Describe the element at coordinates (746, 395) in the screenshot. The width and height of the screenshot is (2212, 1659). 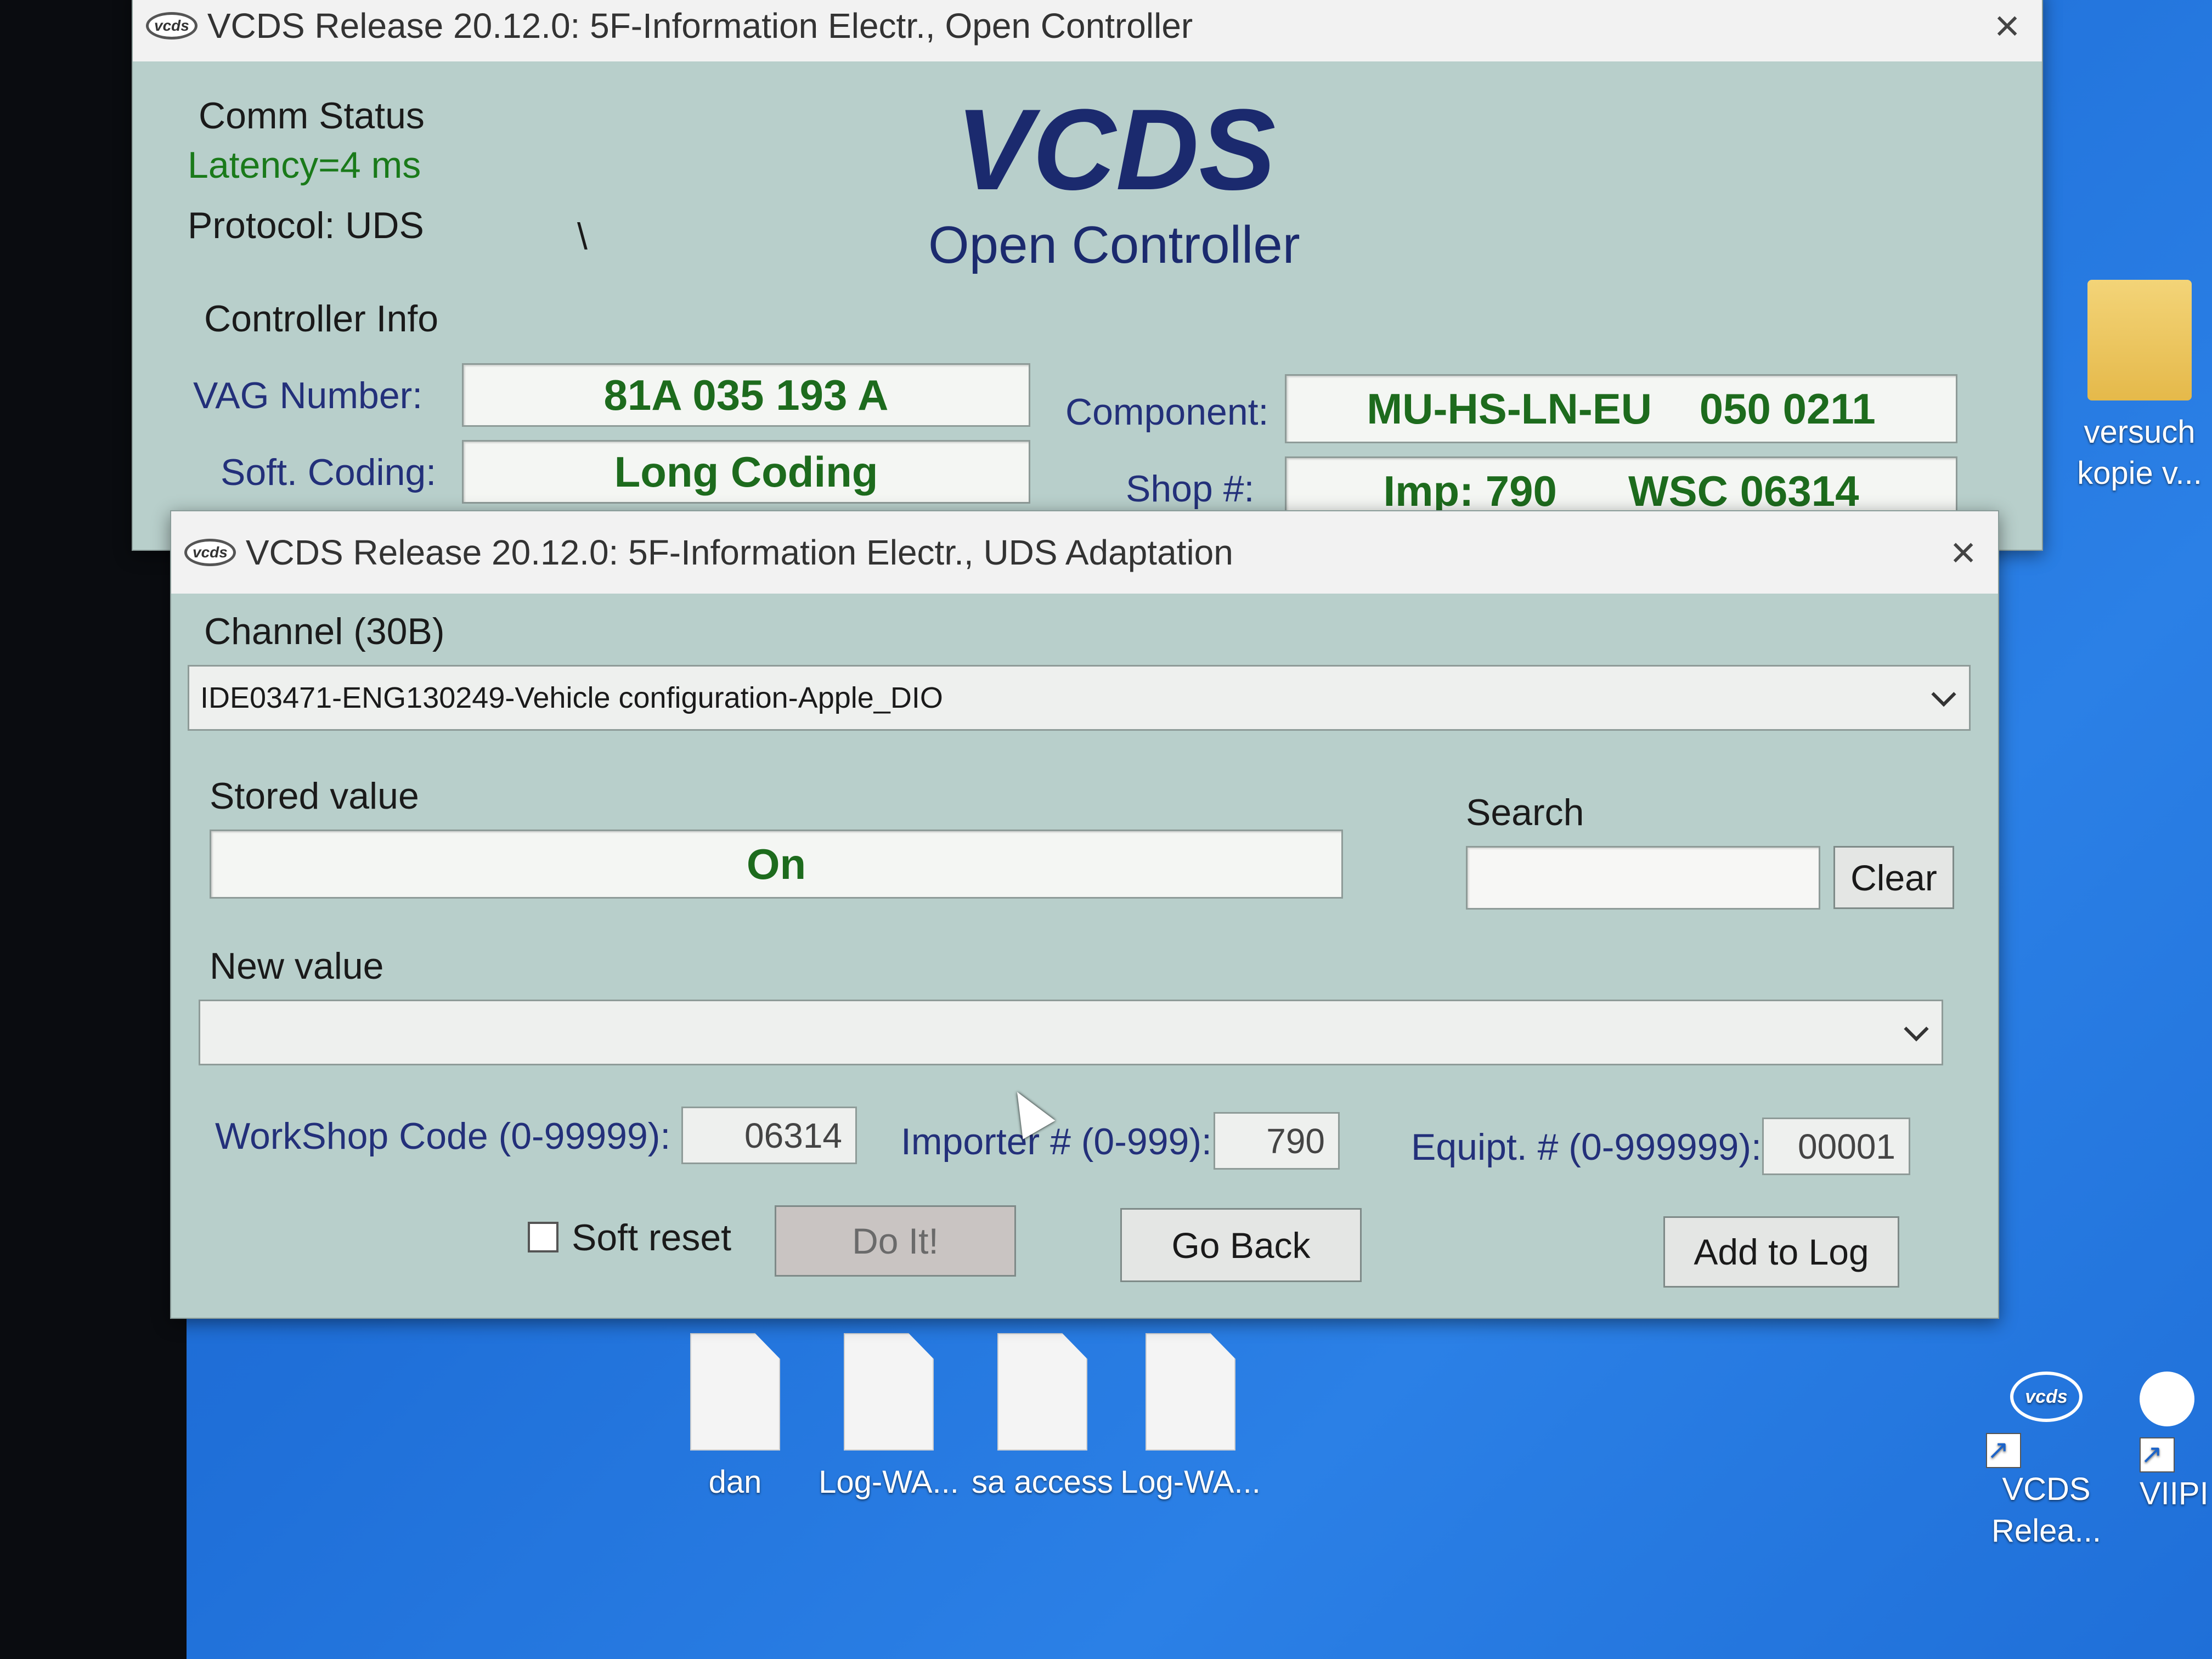
I see `vag-number-field: 81A 035 193 A` at that location.